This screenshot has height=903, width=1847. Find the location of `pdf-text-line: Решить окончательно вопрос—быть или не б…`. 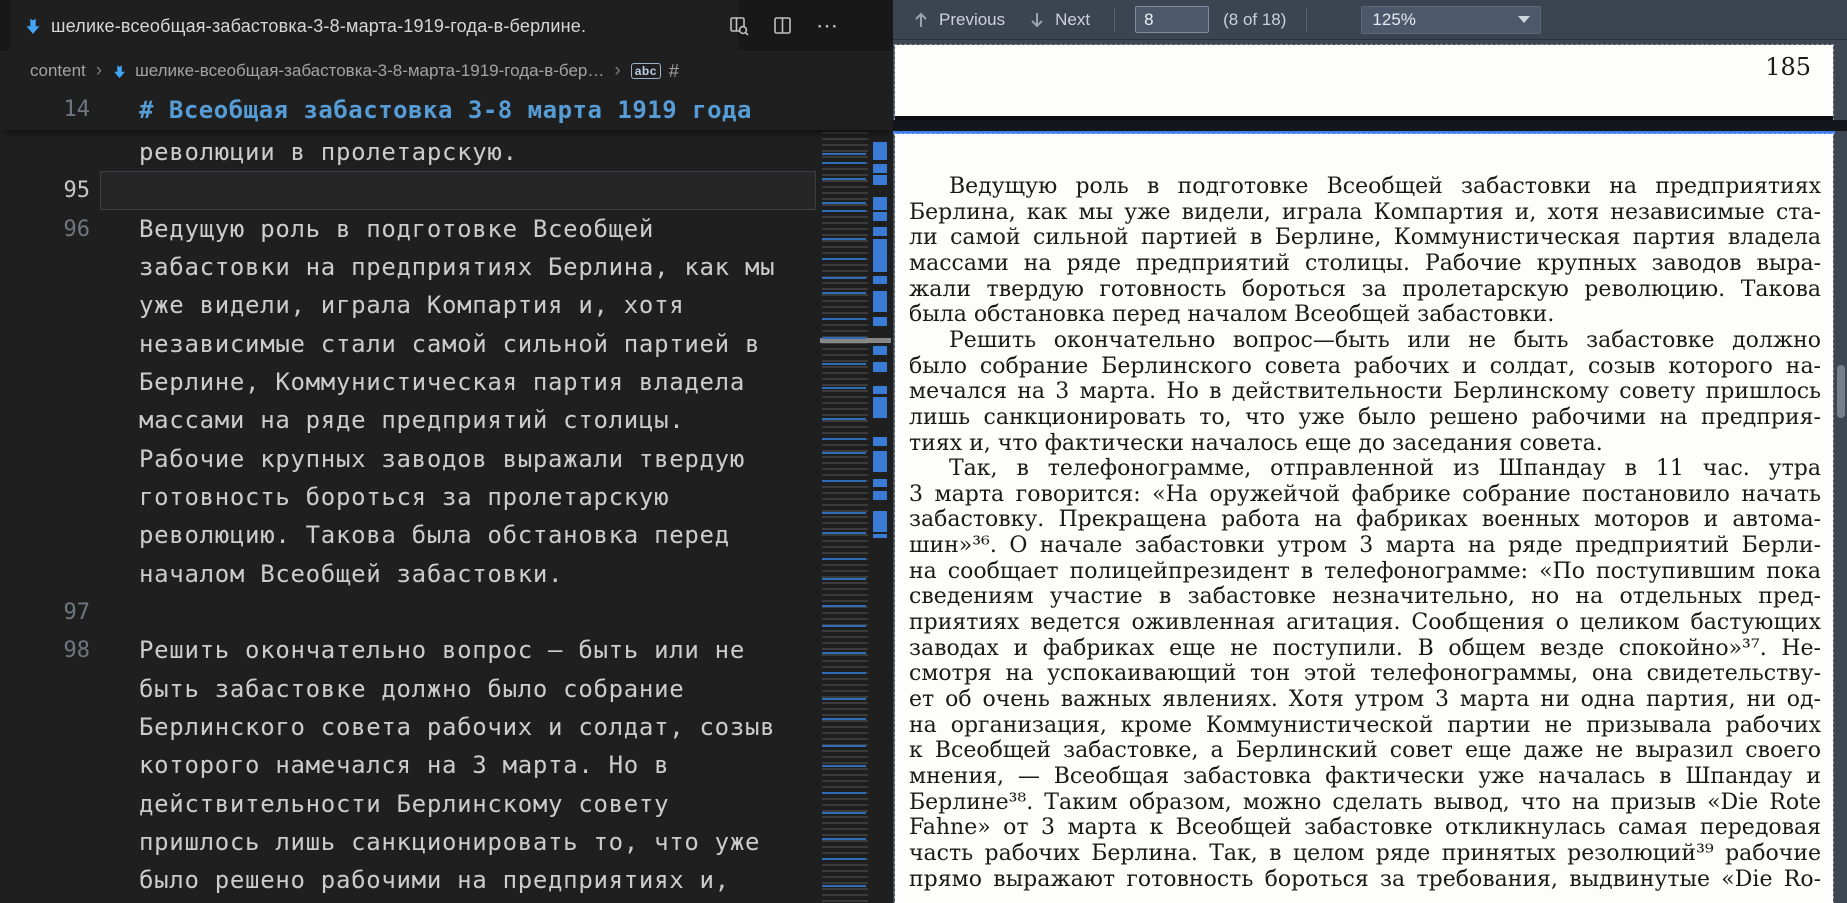

pdf-text-line: Решить окончательно вопрос—быть или не б… is located at coordinates (1385, 340).